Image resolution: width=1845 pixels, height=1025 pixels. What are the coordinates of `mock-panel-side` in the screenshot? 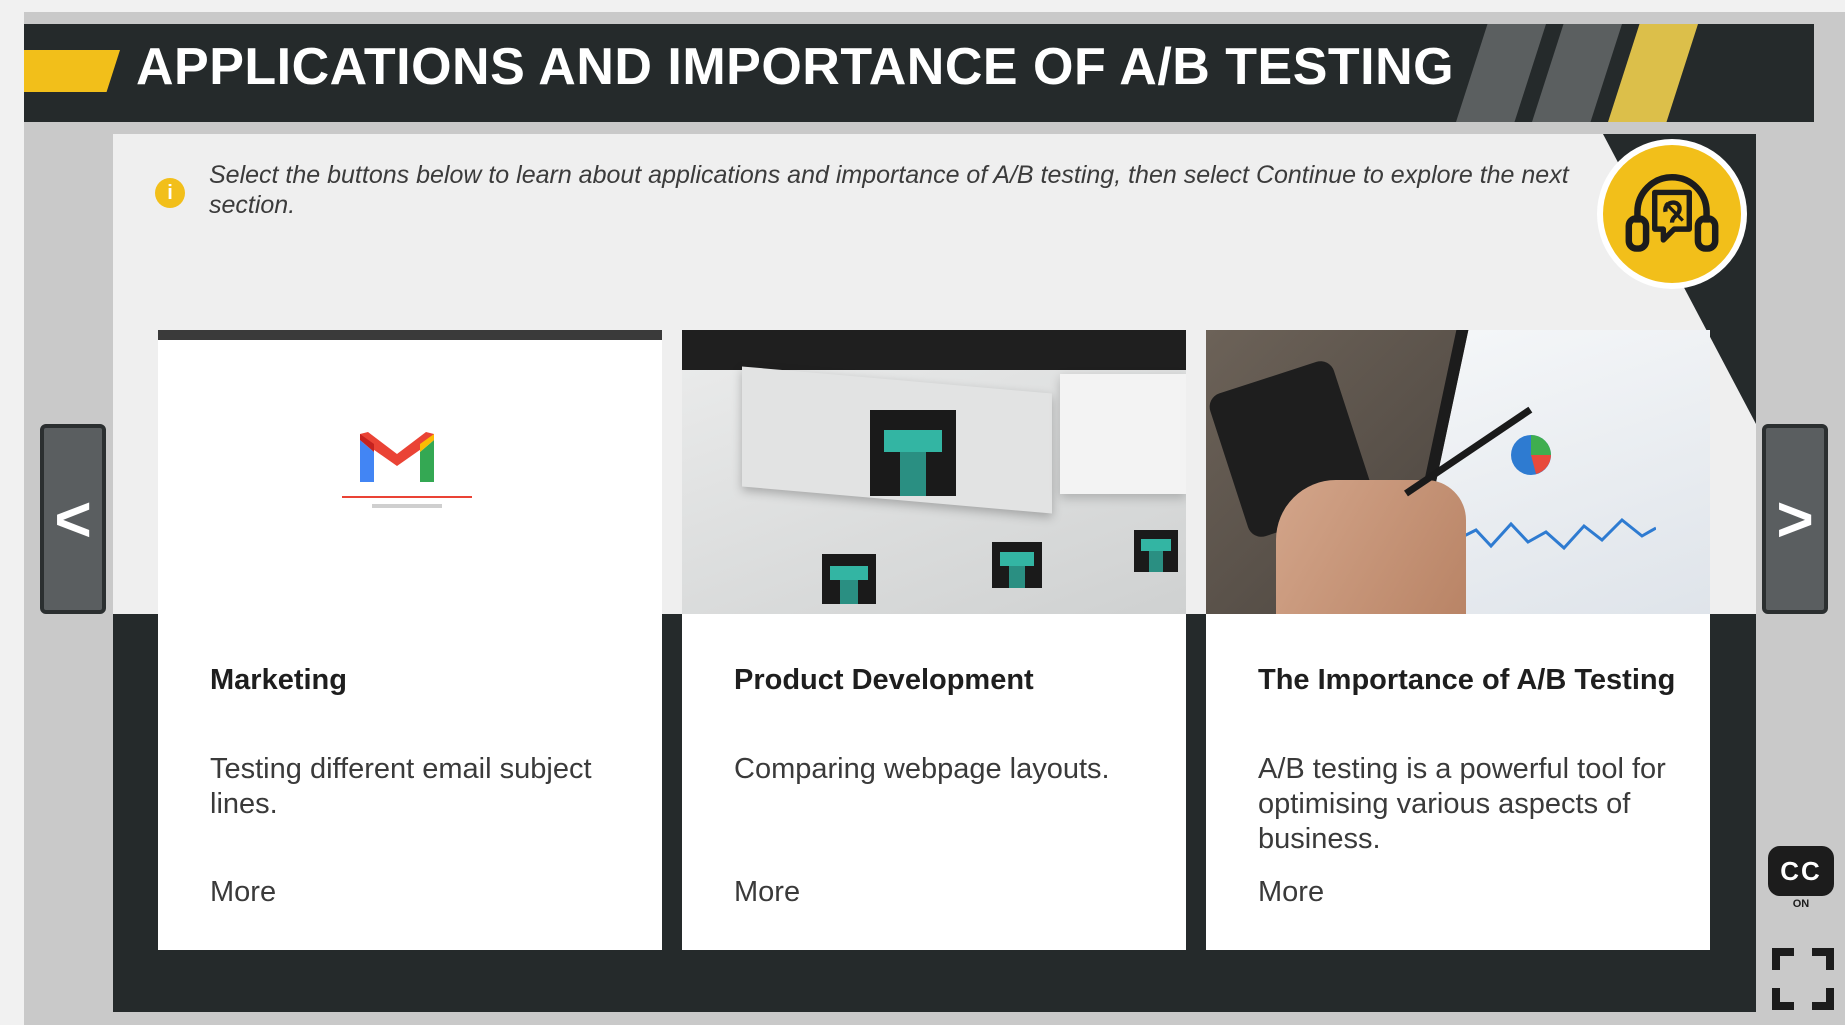 It's located at (1123, 434).